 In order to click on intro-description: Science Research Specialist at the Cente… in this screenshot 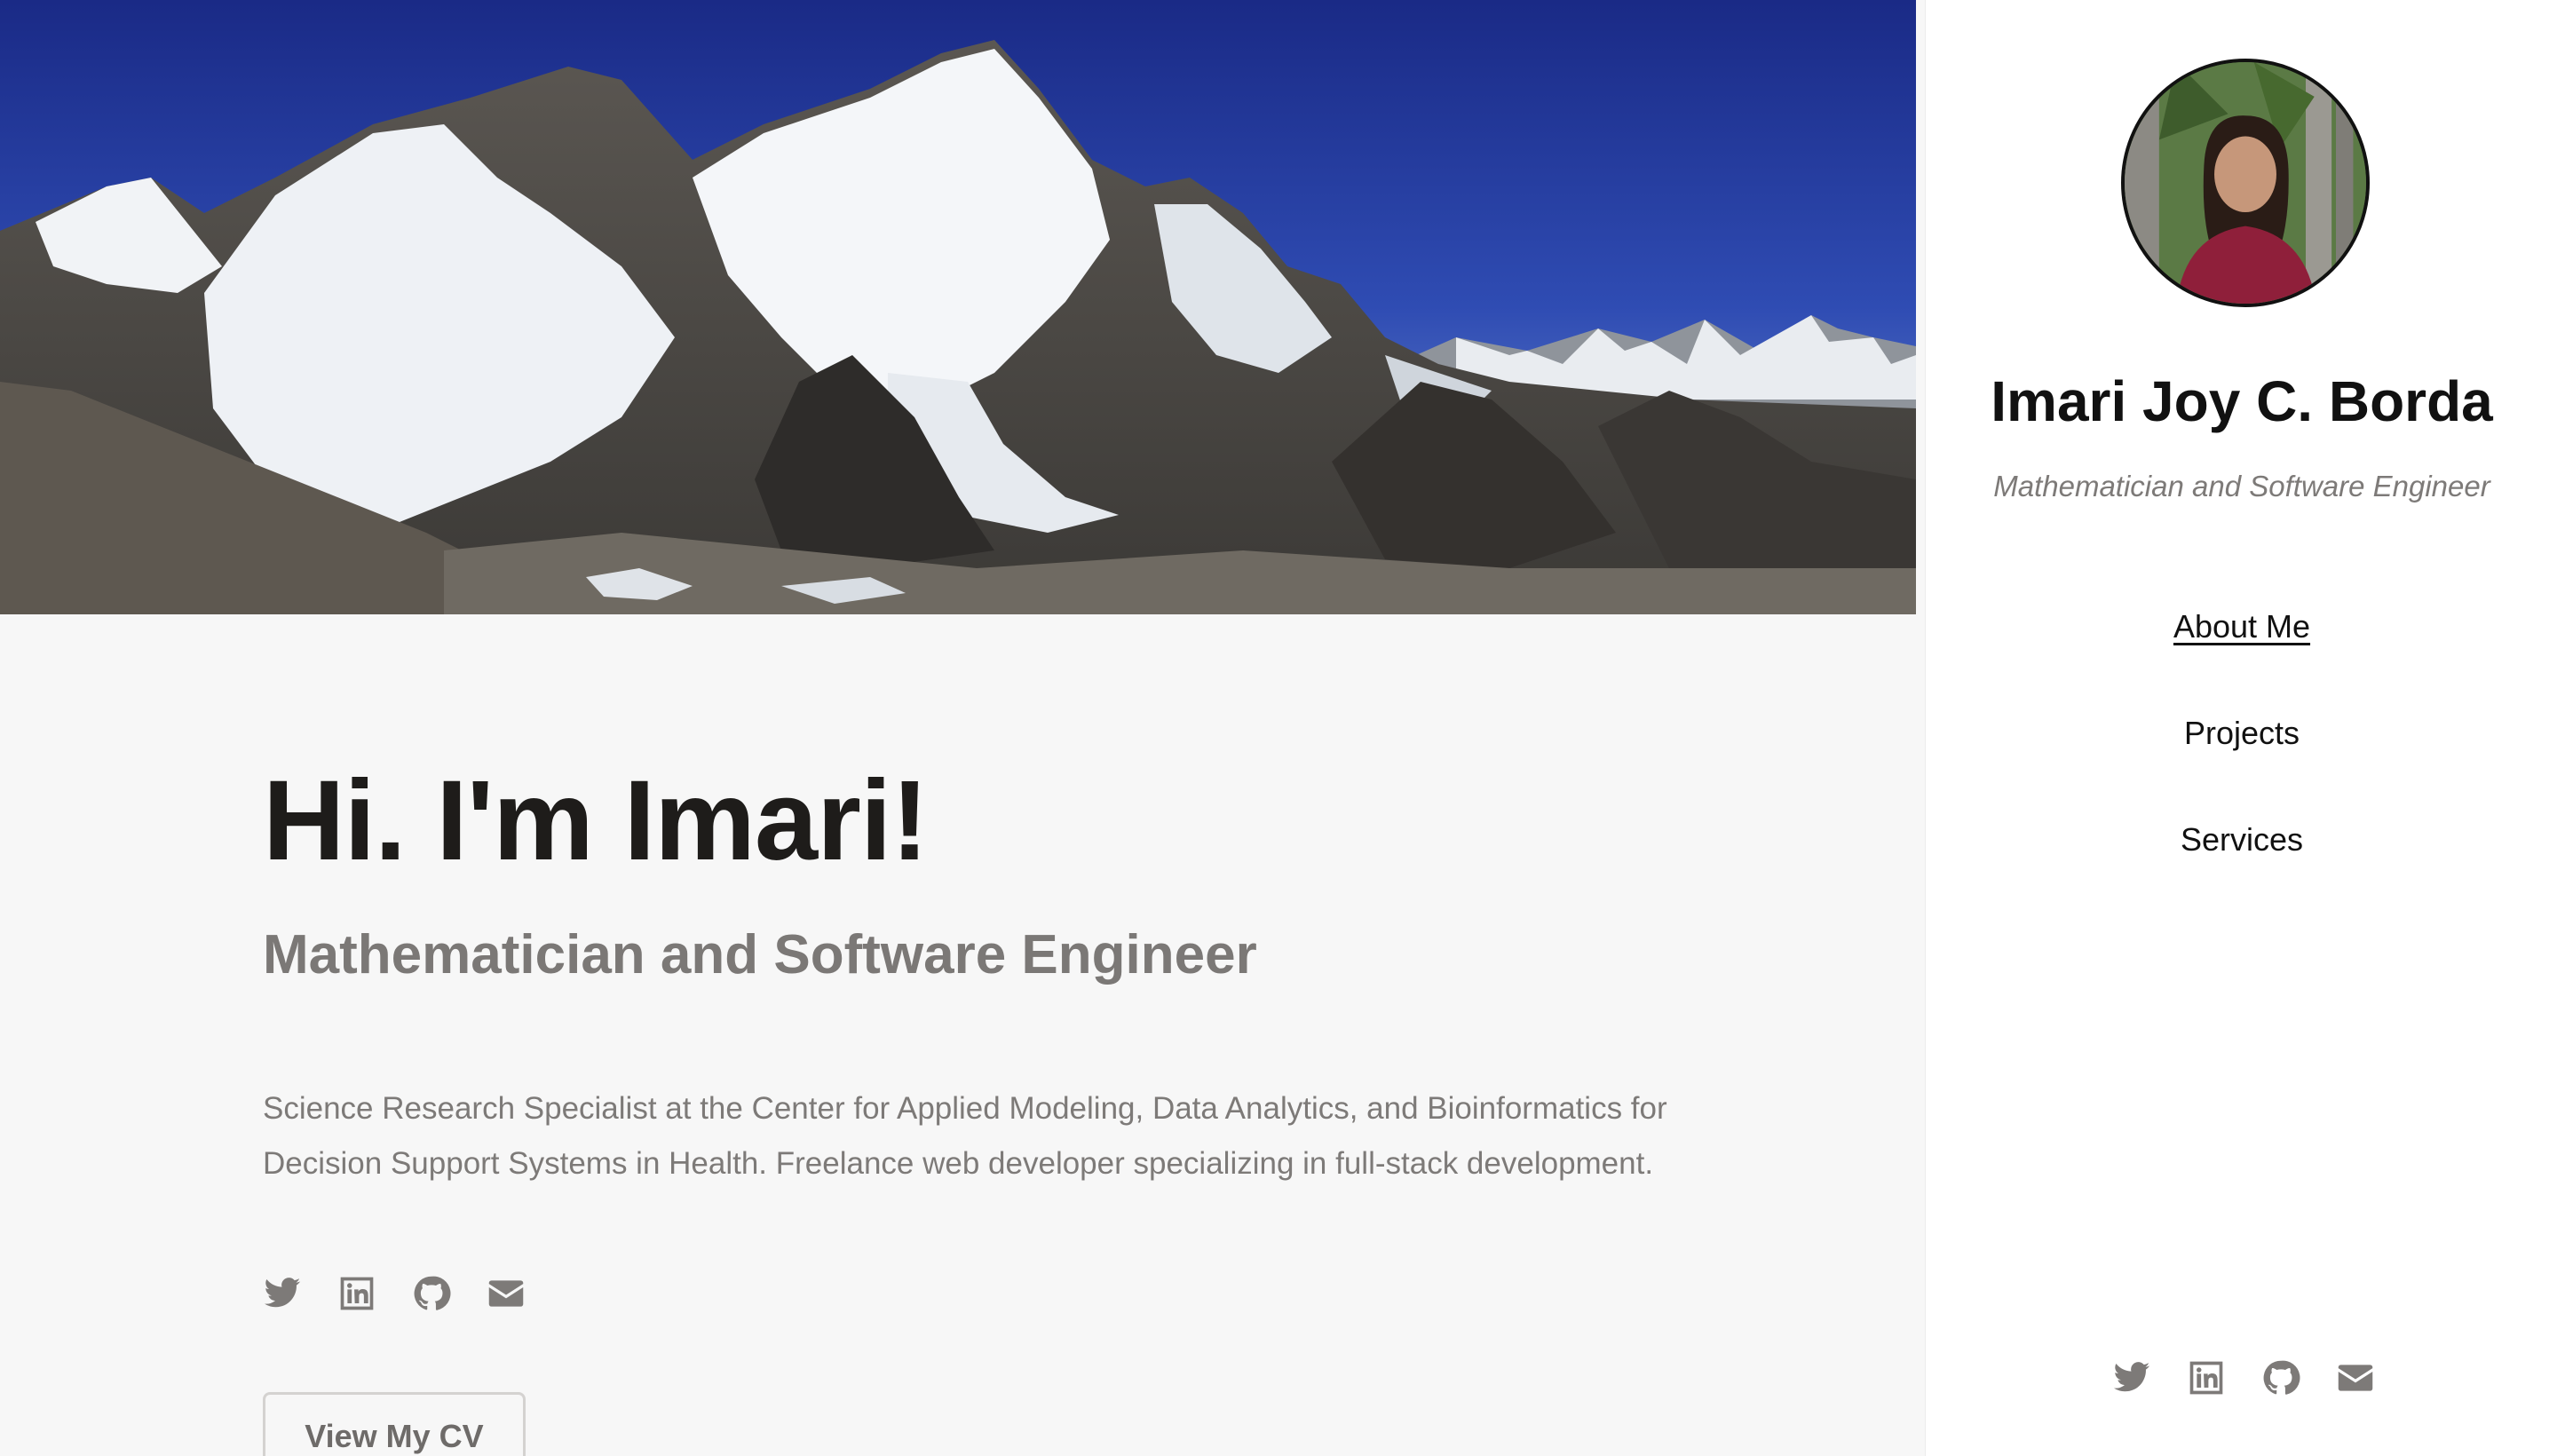, I will do `click(965, 1136)`.